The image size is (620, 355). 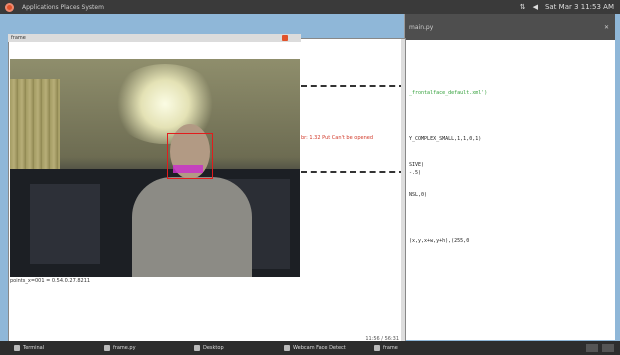 What do you see at coordinates (606, 27) in the screenshot?
I see `close-icon: ✕` at bounding box center [606, 27].